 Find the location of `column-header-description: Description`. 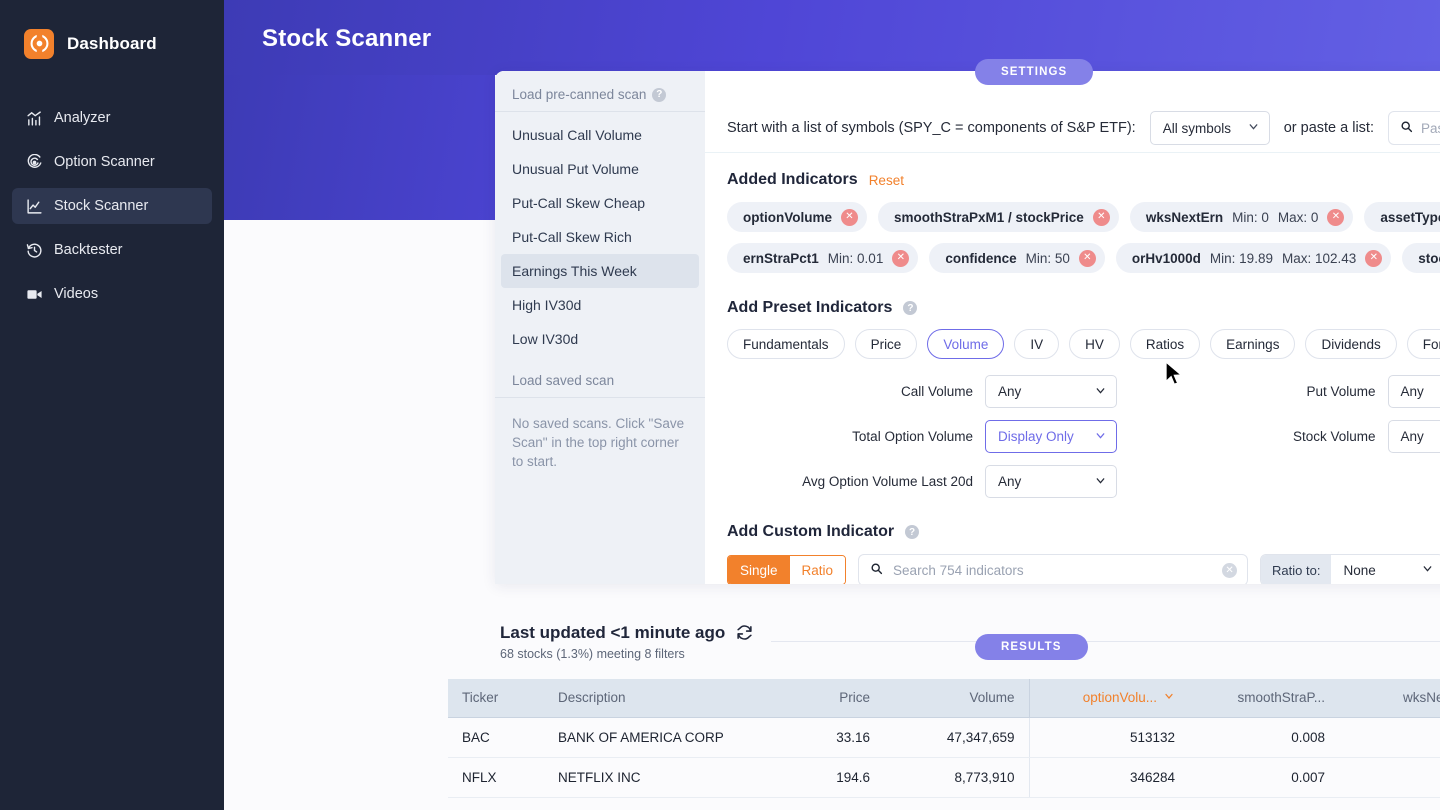

column-header-description: Description is located at coordinates (644, 698).